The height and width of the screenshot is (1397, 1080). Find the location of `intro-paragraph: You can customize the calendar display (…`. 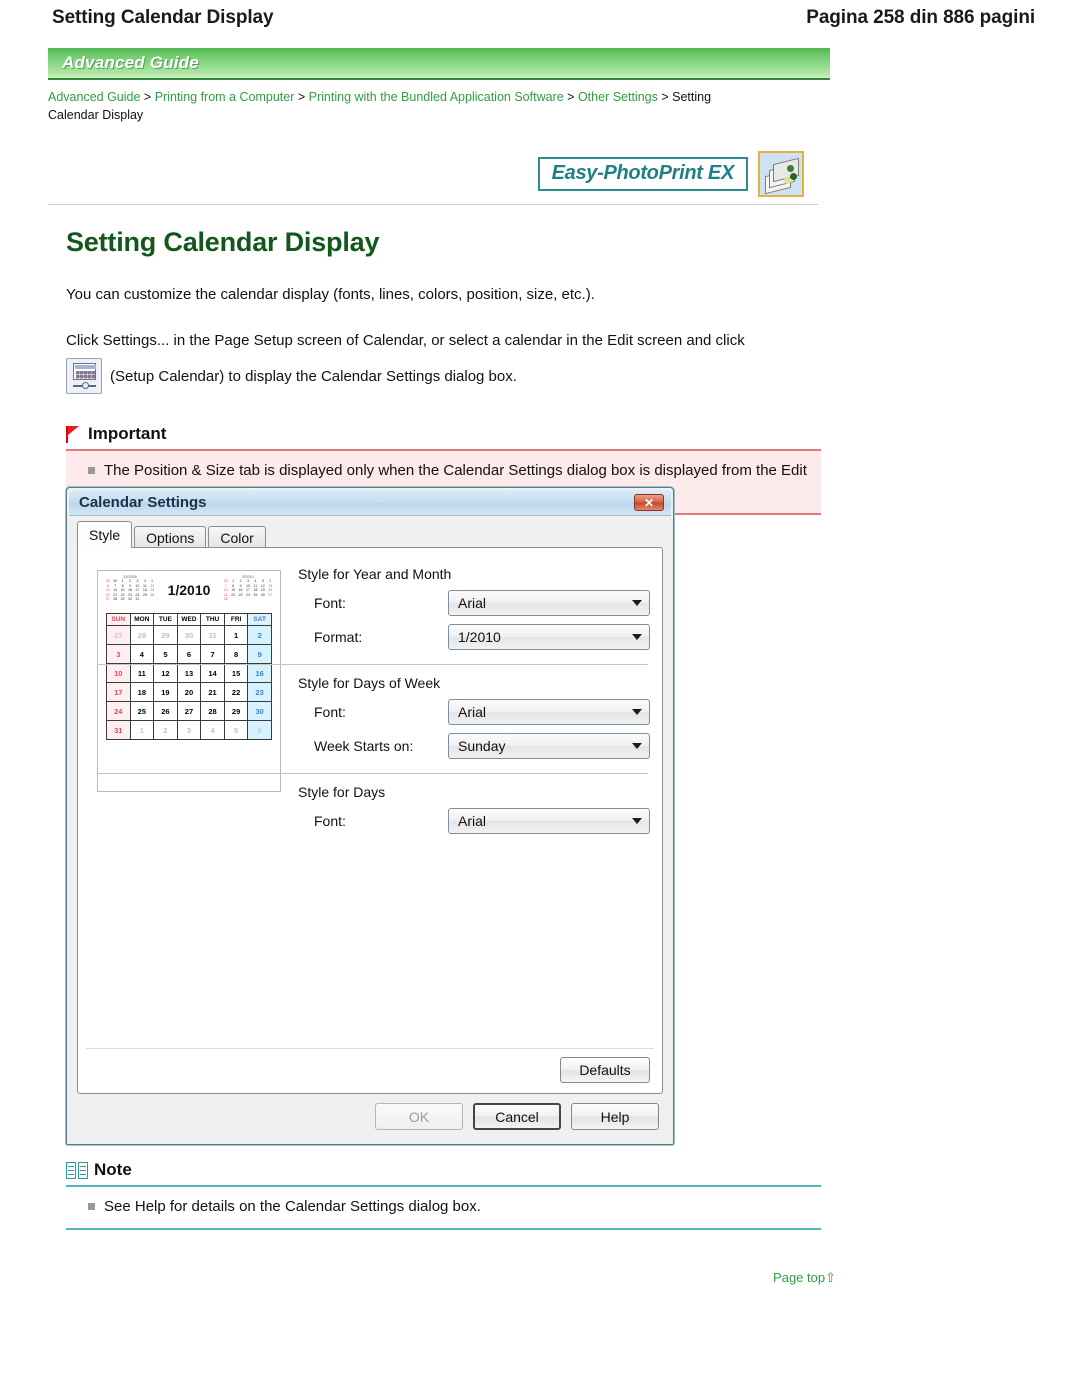

intro-paragraph: You can customize the calendar display (… is located at coordinates (330, 294).